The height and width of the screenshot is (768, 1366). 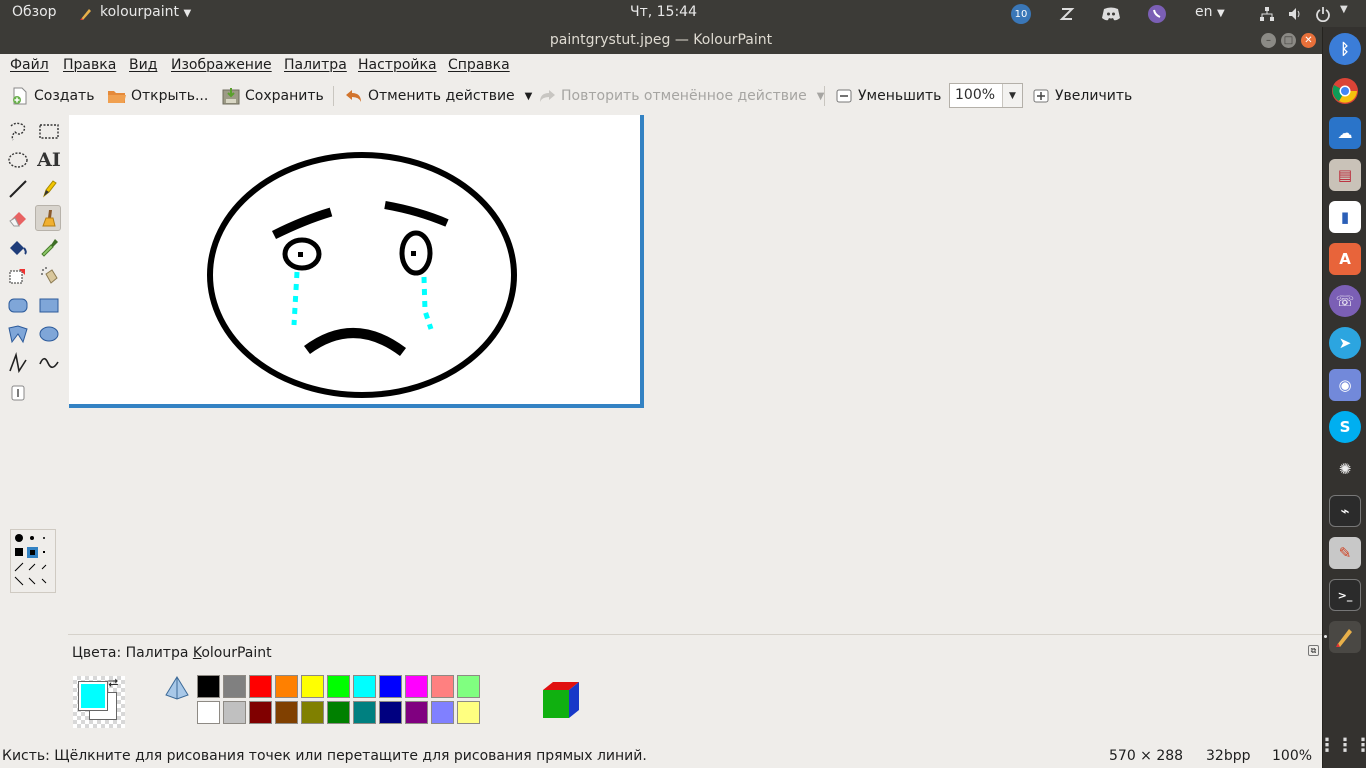 What do you see at coordinates (1081, 96) in the screenshot?
I see `zoom-in-button: Увеличить` at bounding box center [1081, 96].